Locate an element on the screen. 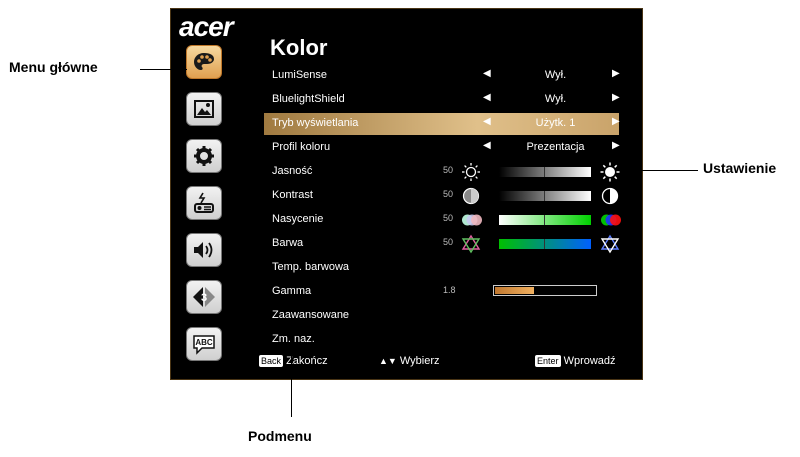  callout-main-menu: Menu główne is located at coordinates (53, 67).